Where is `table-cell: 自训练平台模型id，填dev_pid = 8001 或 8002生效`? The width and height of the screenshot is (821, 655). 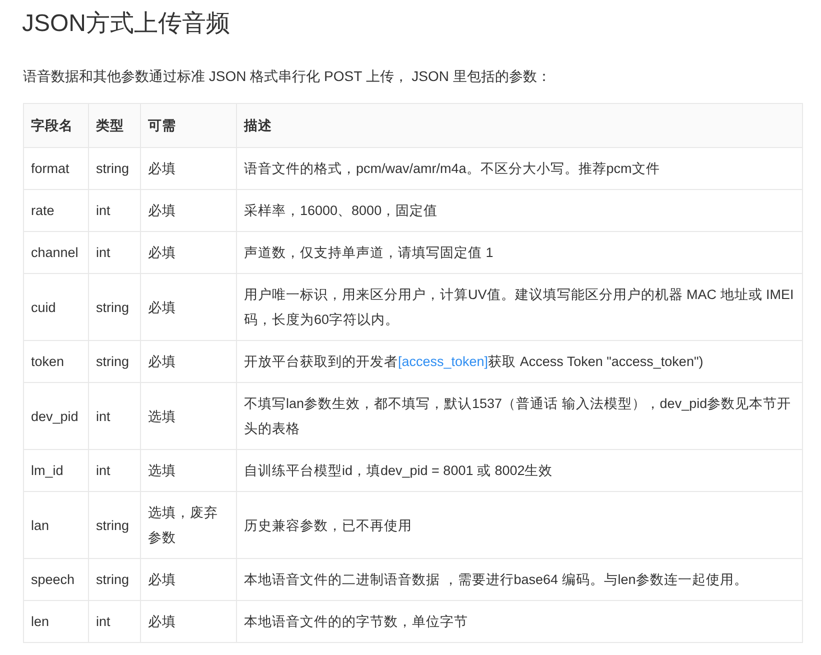 table-cell: 自训练平台模型id，填dev_pid = 8001 或 8002生效 is located at coordinates (519, 471).